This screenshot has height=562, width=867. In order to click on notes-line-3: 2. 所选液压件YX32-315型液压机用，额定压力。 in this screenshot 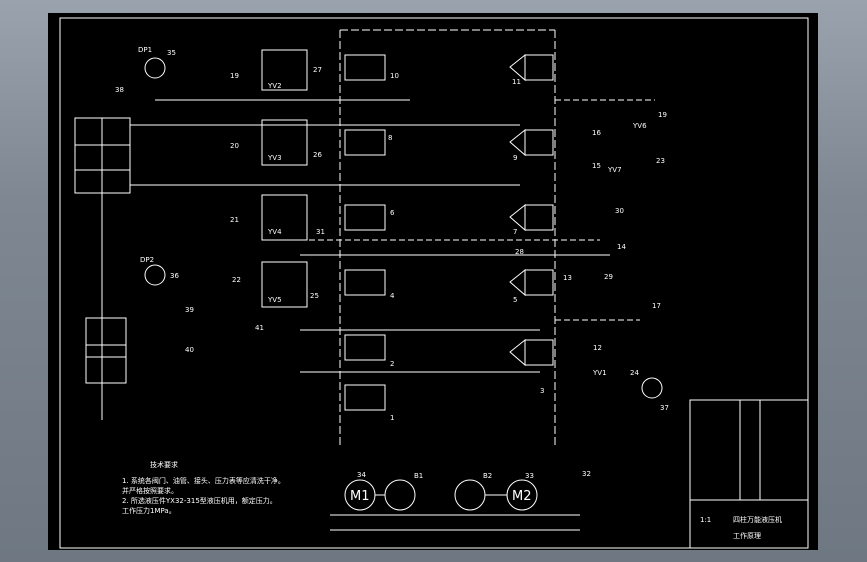, I will do `click(199, 500)`.